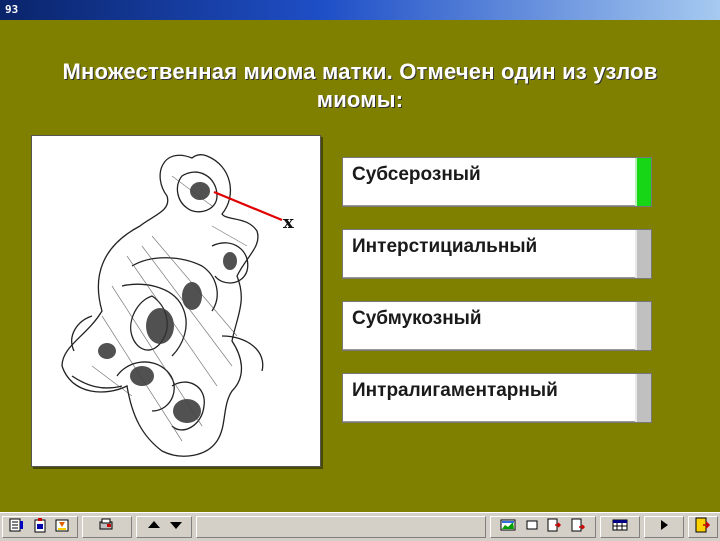 This screenshot has height=541, width=720. What do you see at coordinates (445, 246) in the screenshot?
I see `answer-option-label: Интерстициальный` at bounding box center [445, 246].